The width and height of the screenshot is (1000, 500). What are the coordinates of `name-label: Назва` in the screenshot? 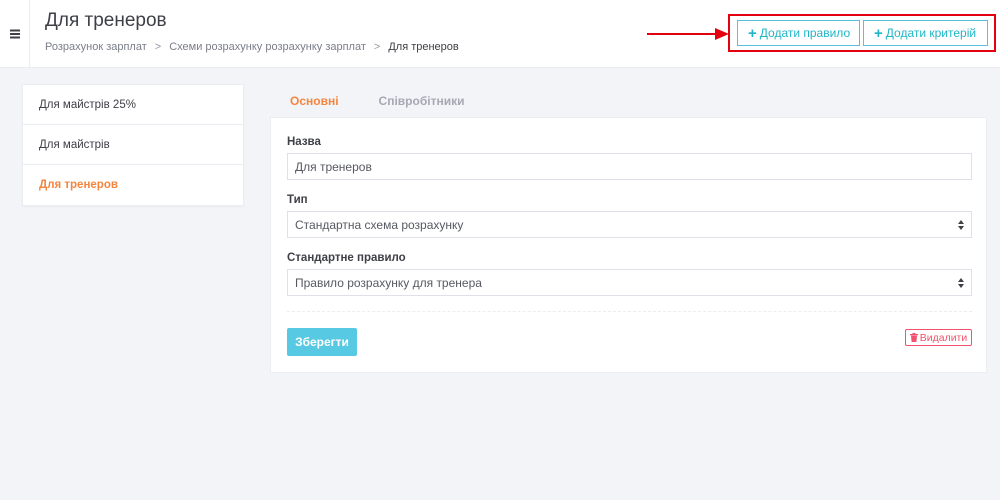 It's located at (304, 142).